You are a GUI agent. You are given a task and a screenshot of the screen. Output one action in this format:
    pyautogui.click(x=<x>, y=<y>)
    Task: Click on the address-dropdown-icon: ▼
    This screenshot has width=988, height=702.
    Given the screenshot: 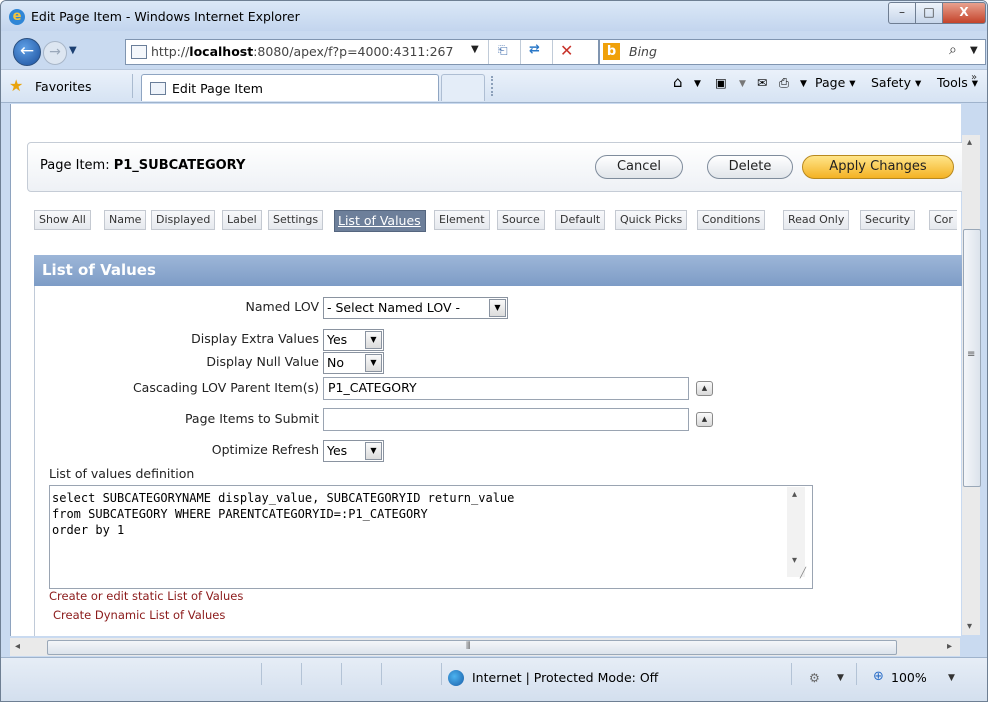 What is the action you would take?
    pyautogui.click(x=475, y=49)
    